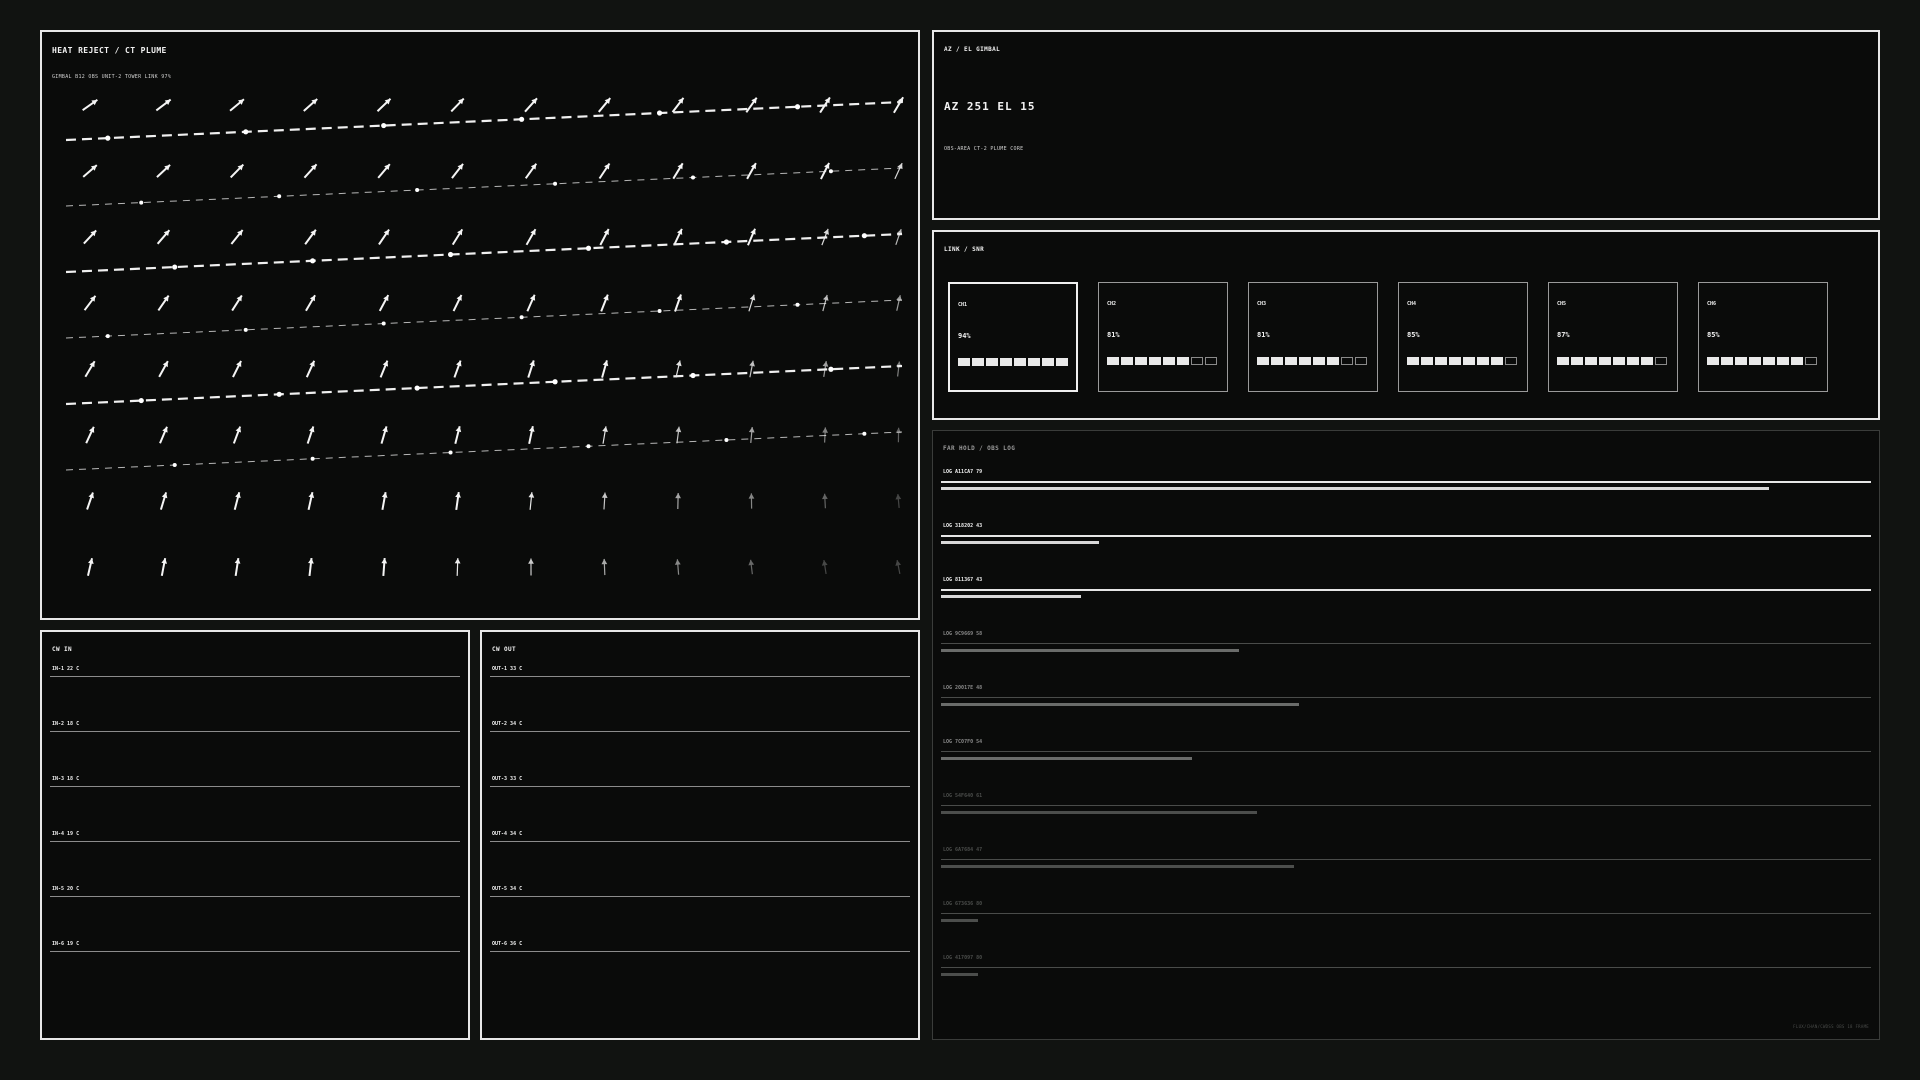 The width and height of the screenshot is (1920, 1080). What do you see at coordinates (1463, 337) in the screenshot?
I see `link-channel-card: CH4 85%` at bounding box center [1463, 337].